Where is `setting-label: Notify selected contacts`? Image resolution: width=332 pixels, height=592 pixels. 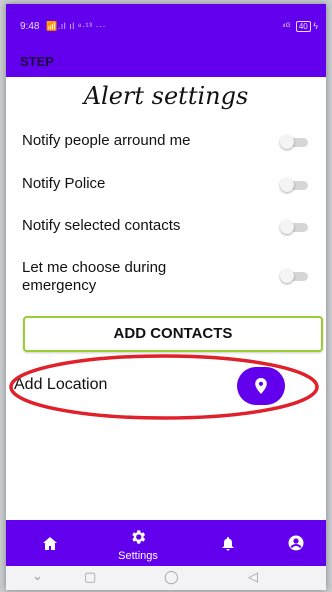
setting-label: Notify selected contacts is located at coordinates (101, 225).